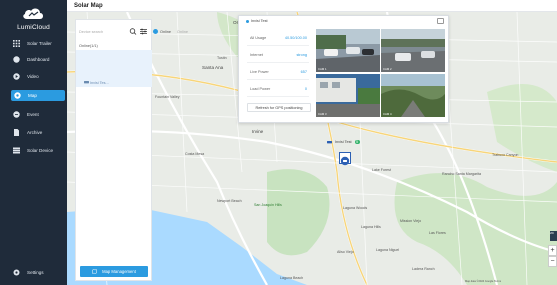  Describe the element at coordinates (94, 271) in the screenshot. I see `map-management-icon` at that location.